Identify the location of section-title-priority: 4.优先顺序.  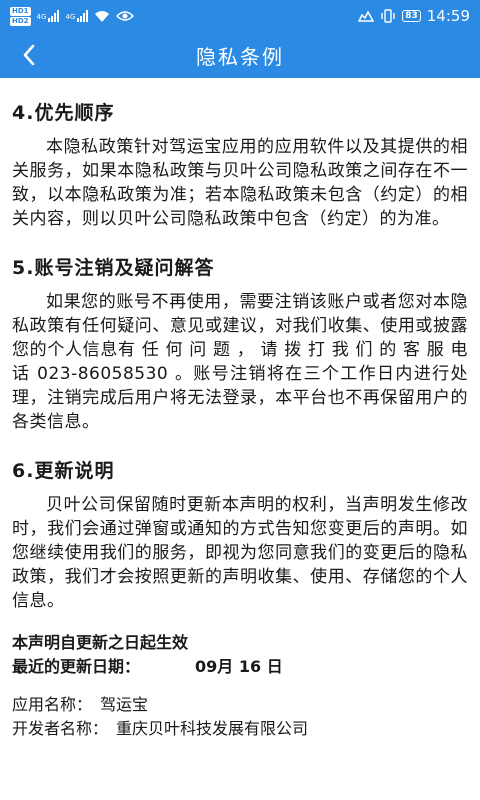
(63, 113).